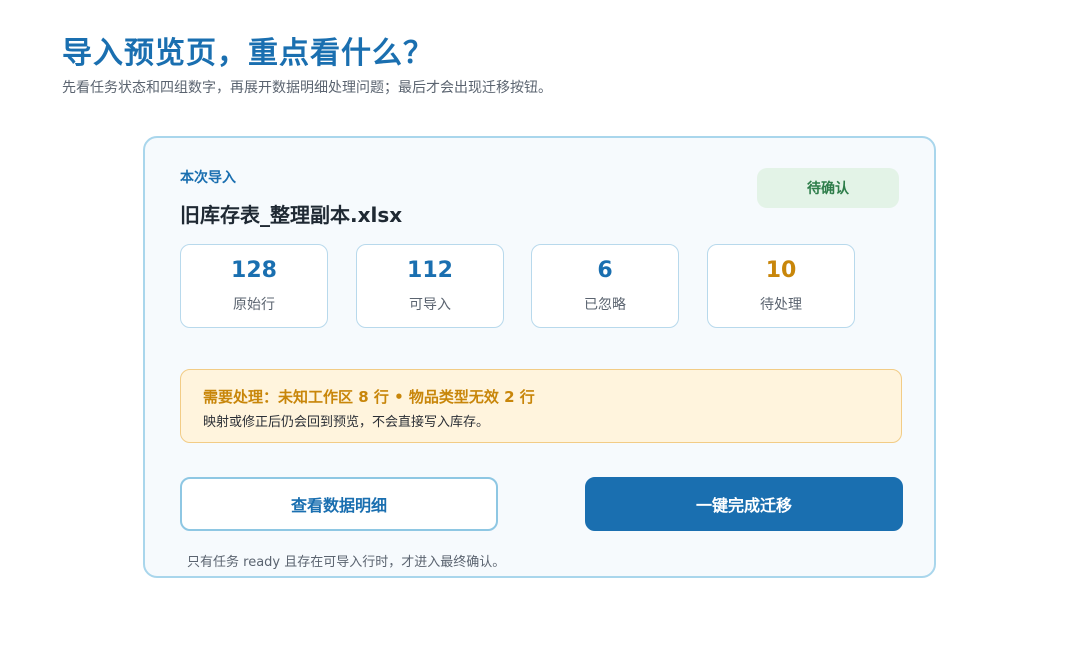  I want to click on stat-value: 128, so click(254, 270).